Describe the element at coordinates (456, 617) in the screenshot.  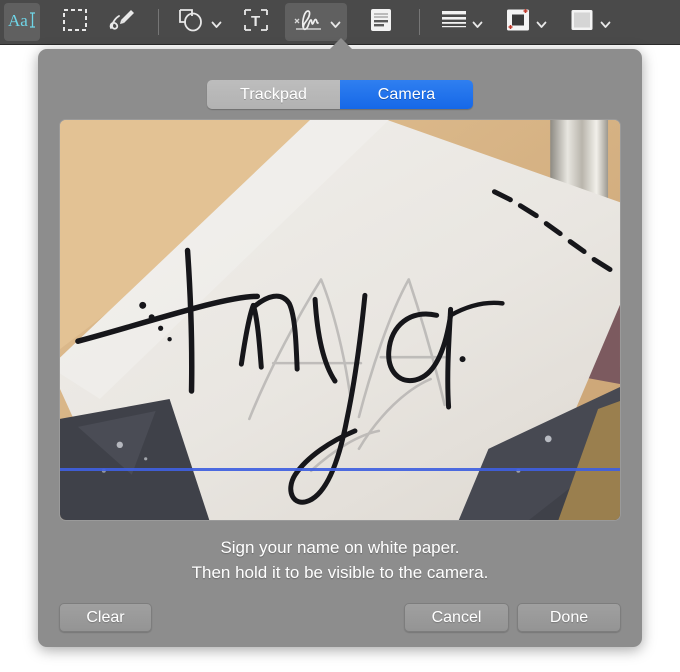
I see `cancel-button: Cancel` at that location.